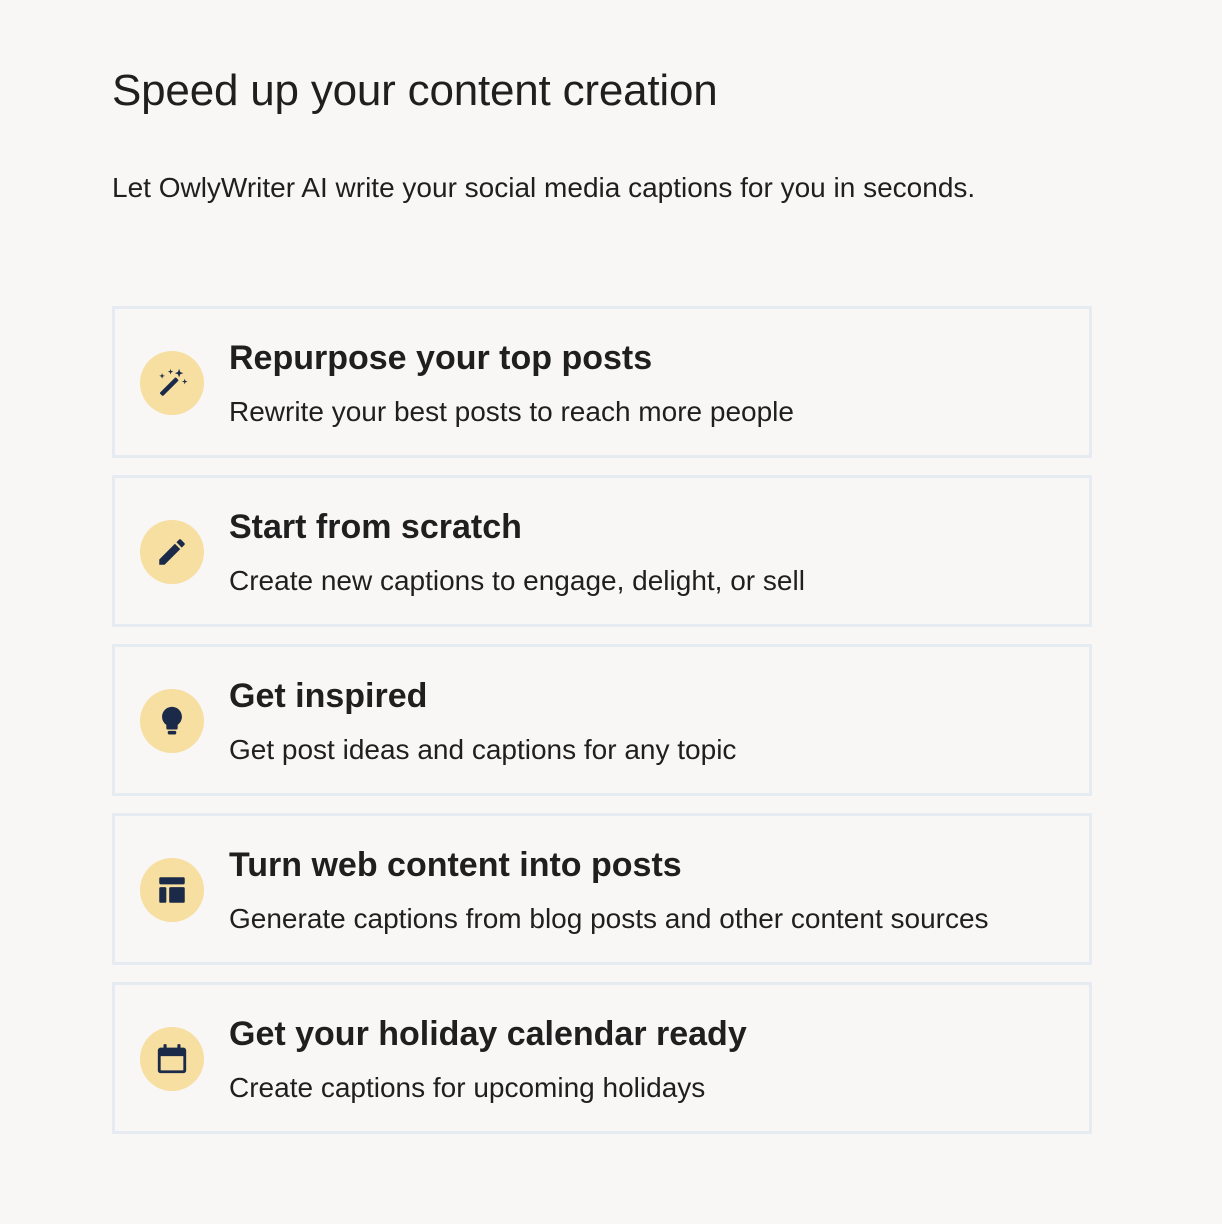  Describe the element at coordinates (172, 1059) in the screenshot. I see `calendar-icon` at that location.